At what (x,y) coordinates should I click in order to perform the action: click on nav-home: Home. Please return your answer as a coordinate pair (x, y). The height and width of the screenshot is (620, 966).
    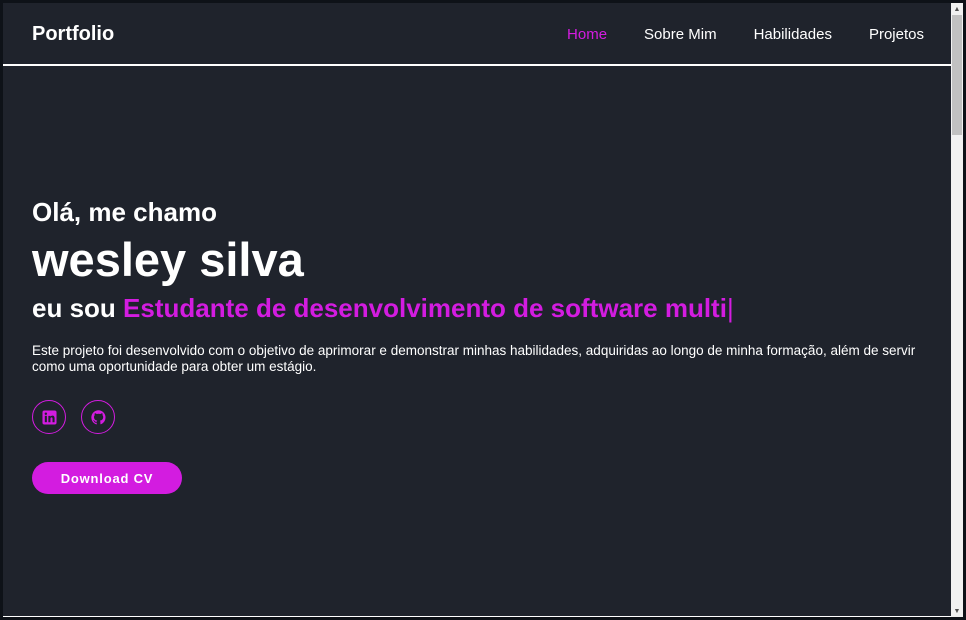
    Looking at the image, I should click on (587, 35).